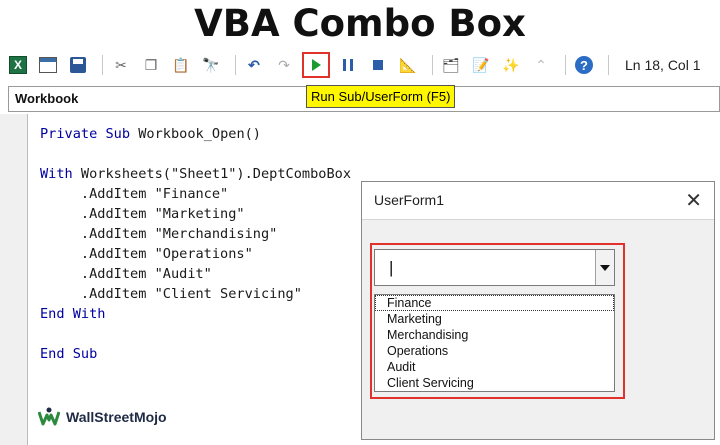  I want to click on object-browser-icon: ✨, so click(511, 65).